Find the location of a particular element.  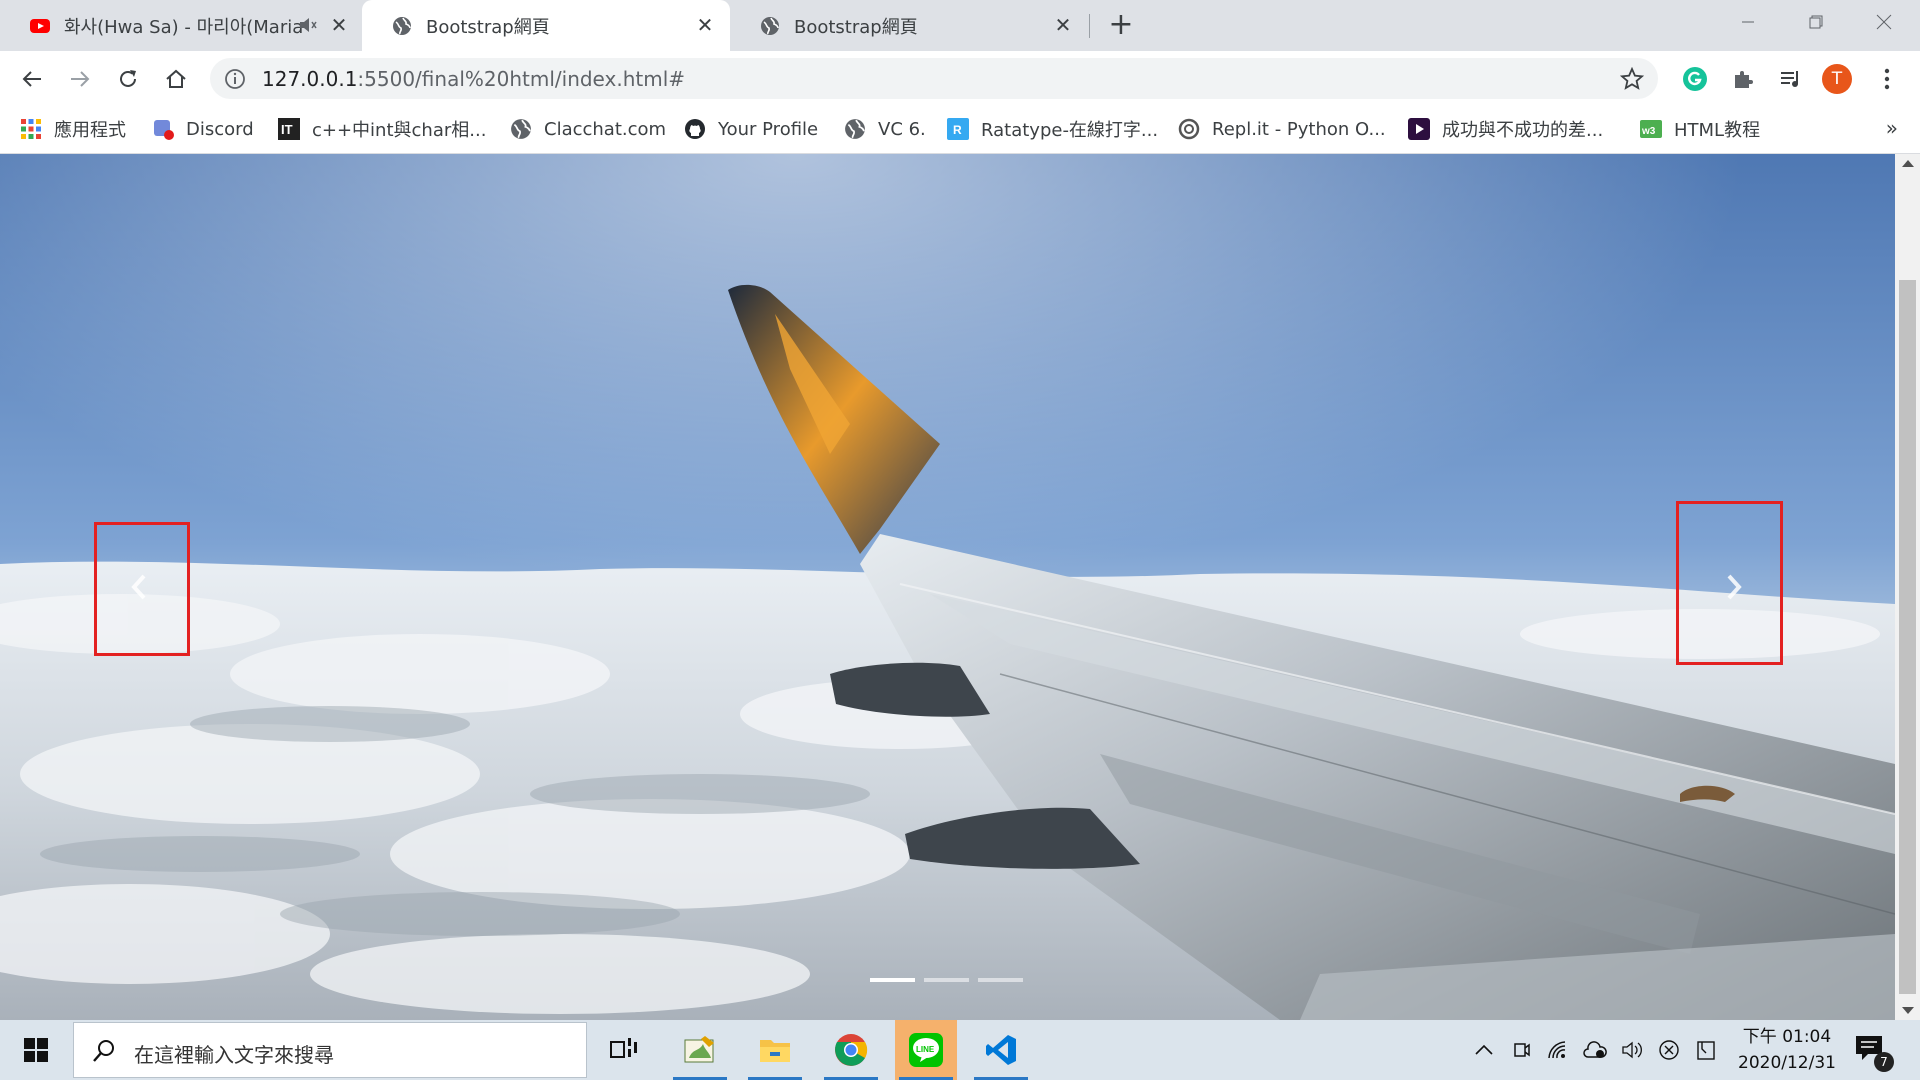

scroll-down-icon is located at coordinates (1908, 1010).